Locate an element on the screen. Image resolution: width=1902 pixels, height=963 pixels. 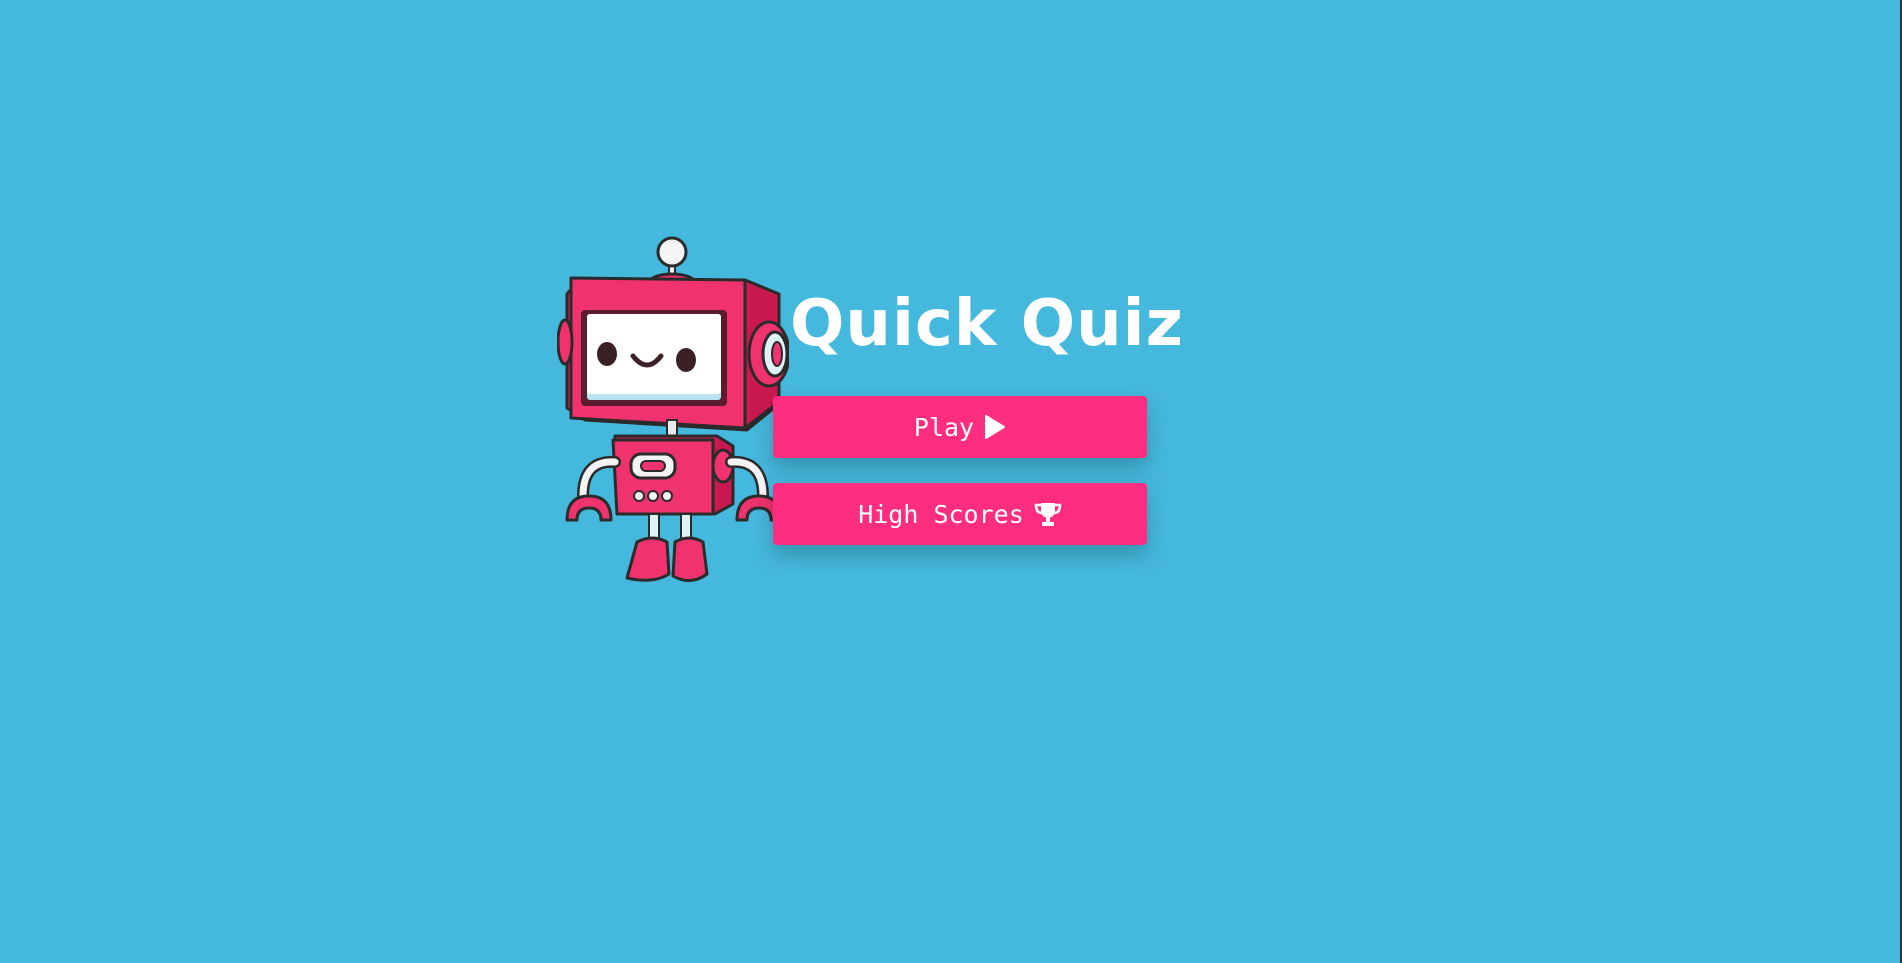
play-button: Play is located at coordinates (960, 427).